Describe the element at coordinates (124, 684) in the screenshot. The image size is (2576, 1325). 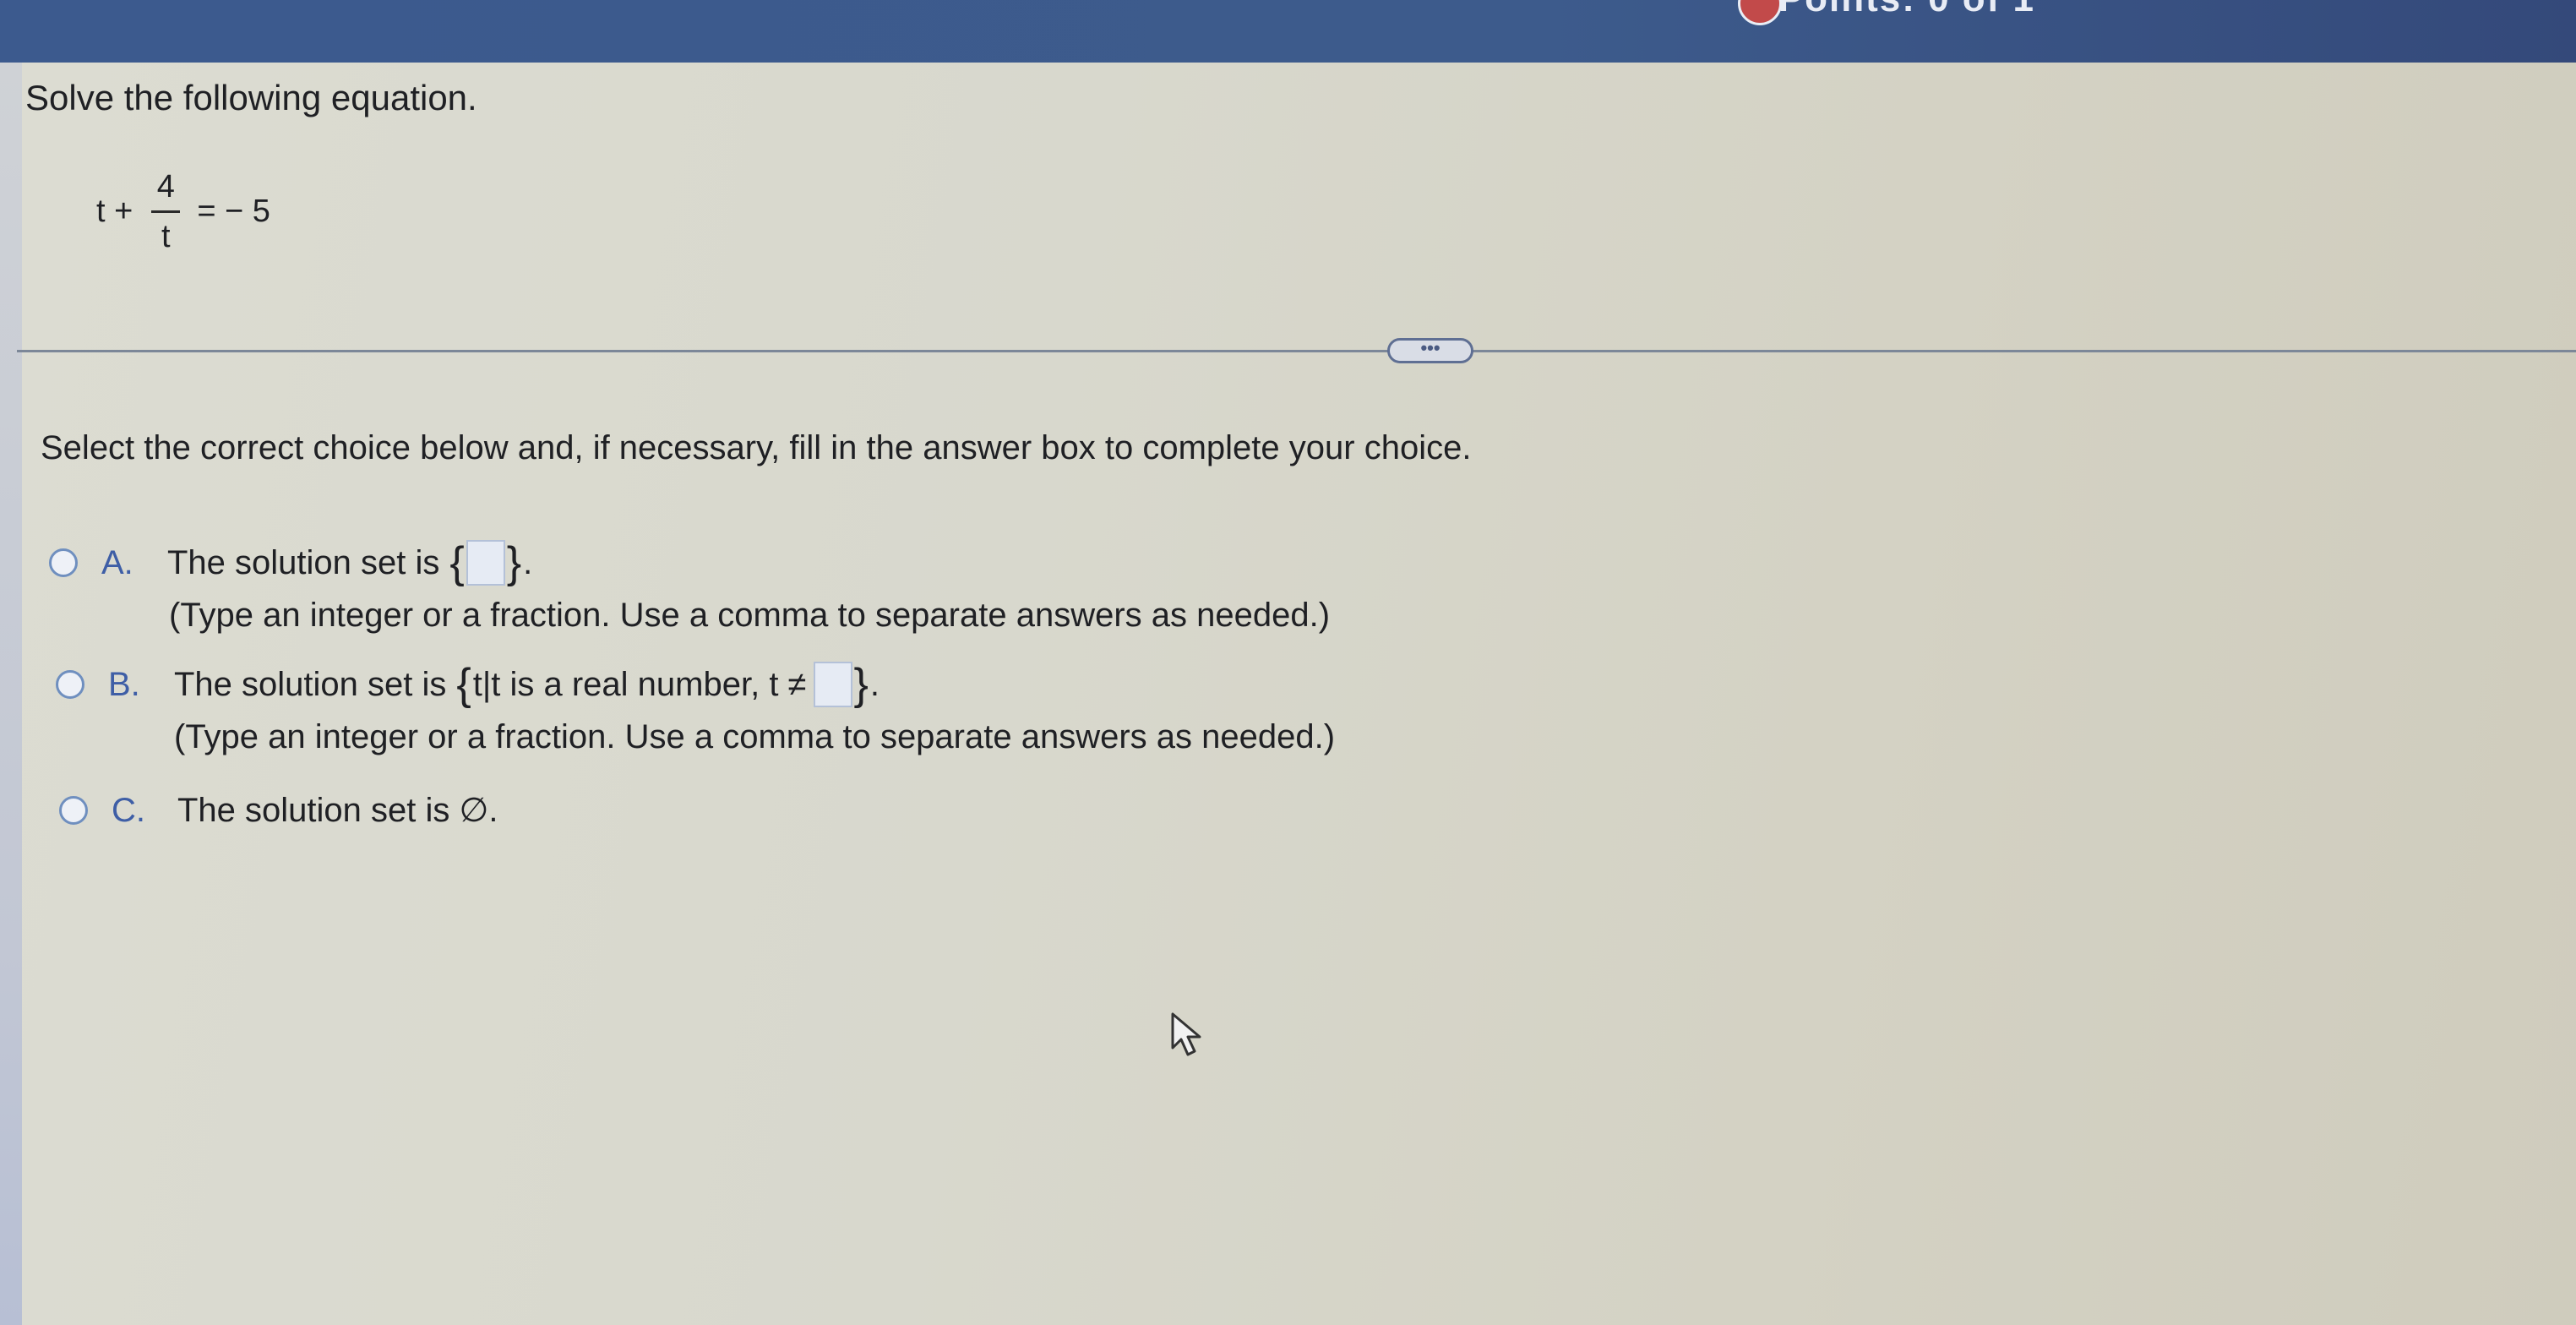
I see `choice-letter: B.` at that location.